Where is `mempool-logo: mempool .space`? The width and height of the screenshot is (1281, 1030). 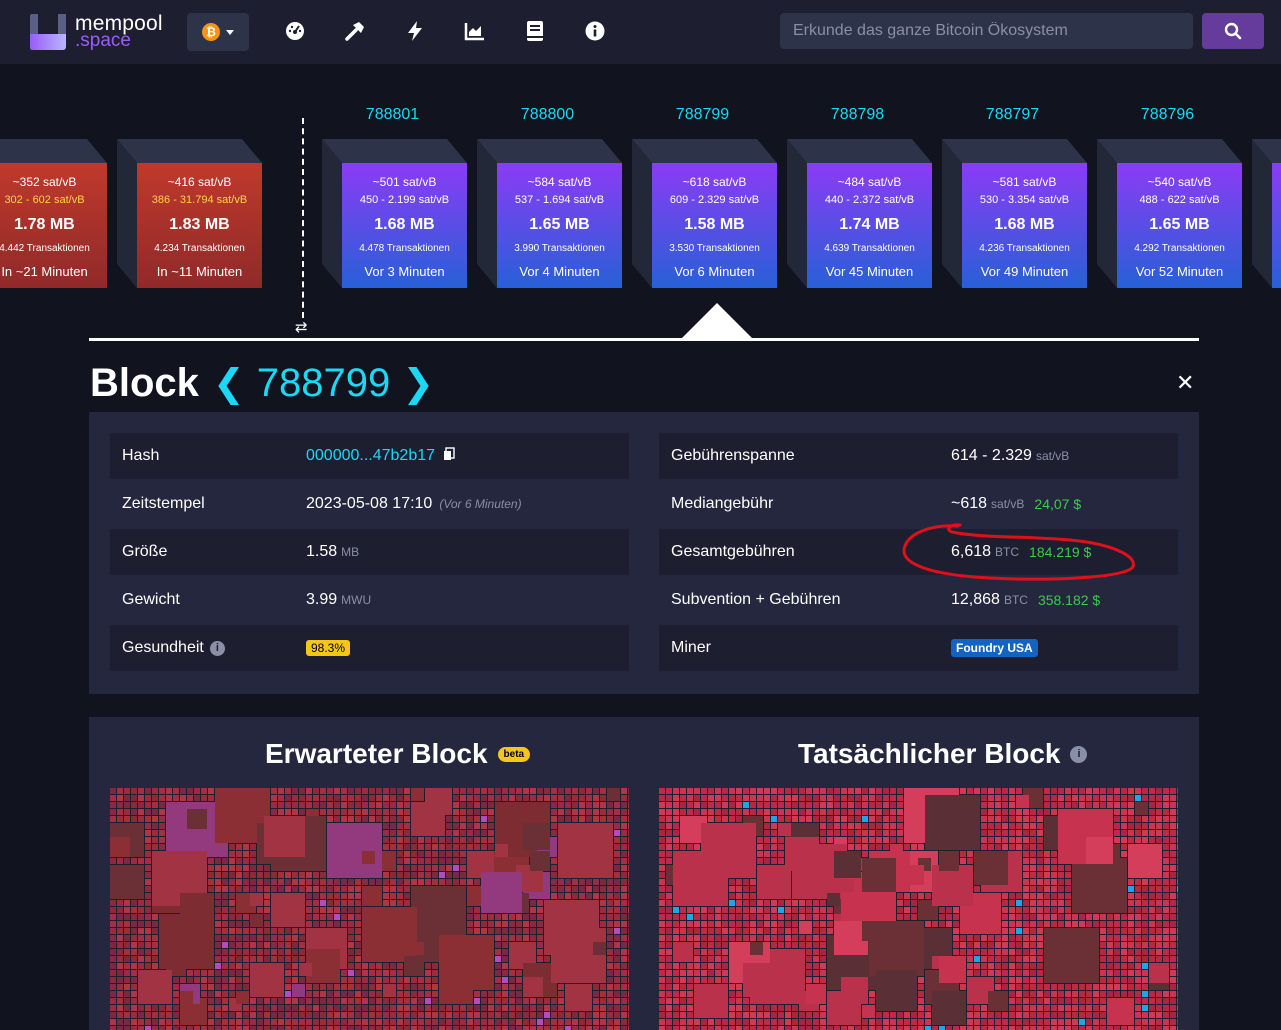
mempool-logo: mempool .space is located at coordinates (96, 31).